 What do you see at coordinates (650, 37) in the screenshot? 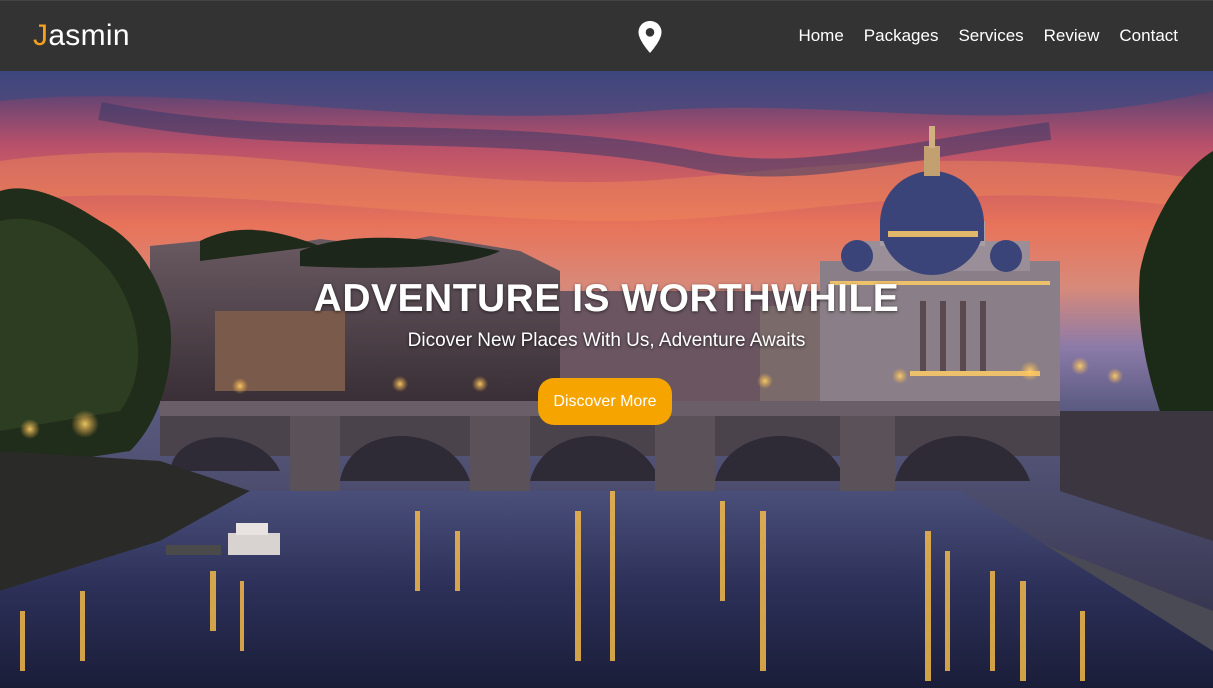
I see `location-pin-icon` at bounding box center [650, 37].